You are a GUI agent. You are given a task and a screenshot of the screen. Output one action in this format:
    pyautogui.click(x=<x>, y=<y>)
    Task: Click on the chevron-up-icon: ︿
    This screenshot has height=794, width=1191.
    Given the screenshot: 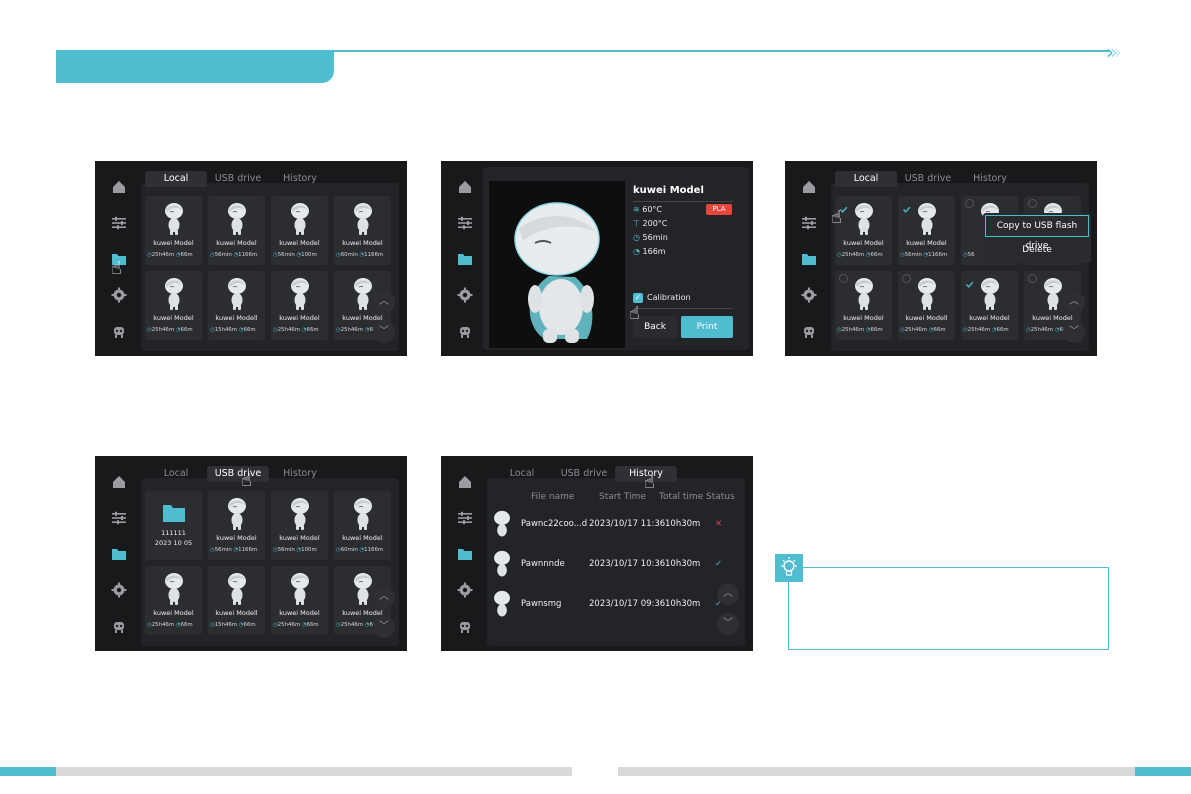 What is the action you would take?
    pyautogui.click(x=728, y=593)
    